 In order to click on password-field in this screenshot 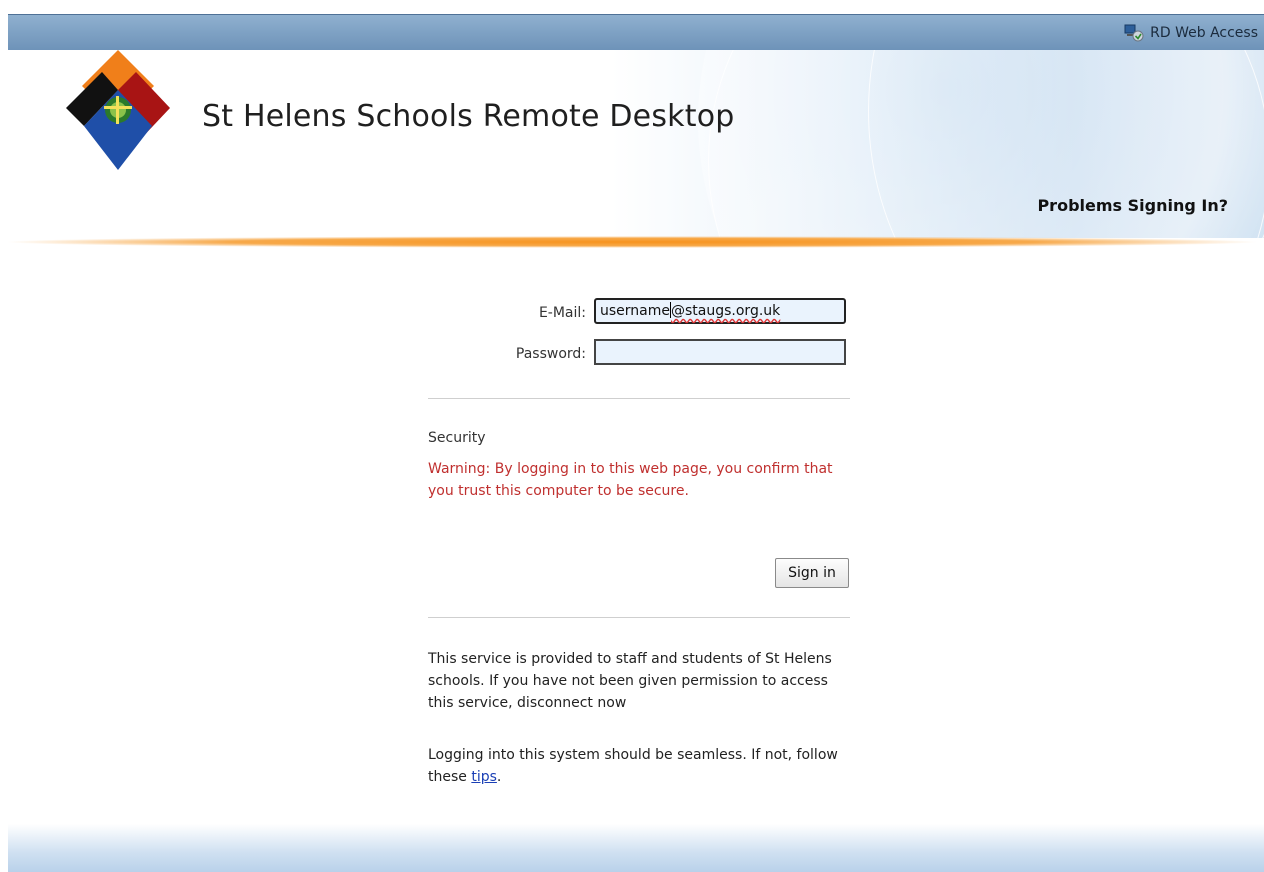, I will do `click(720, 352)`.